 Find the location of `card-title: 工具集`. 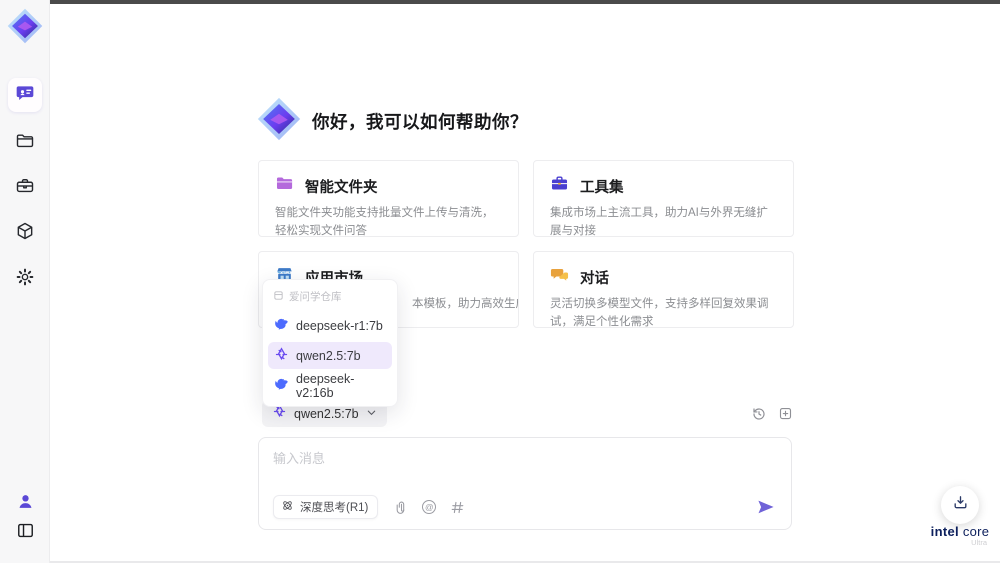

card-title: 工具集 is located at coordinates (602, 187).